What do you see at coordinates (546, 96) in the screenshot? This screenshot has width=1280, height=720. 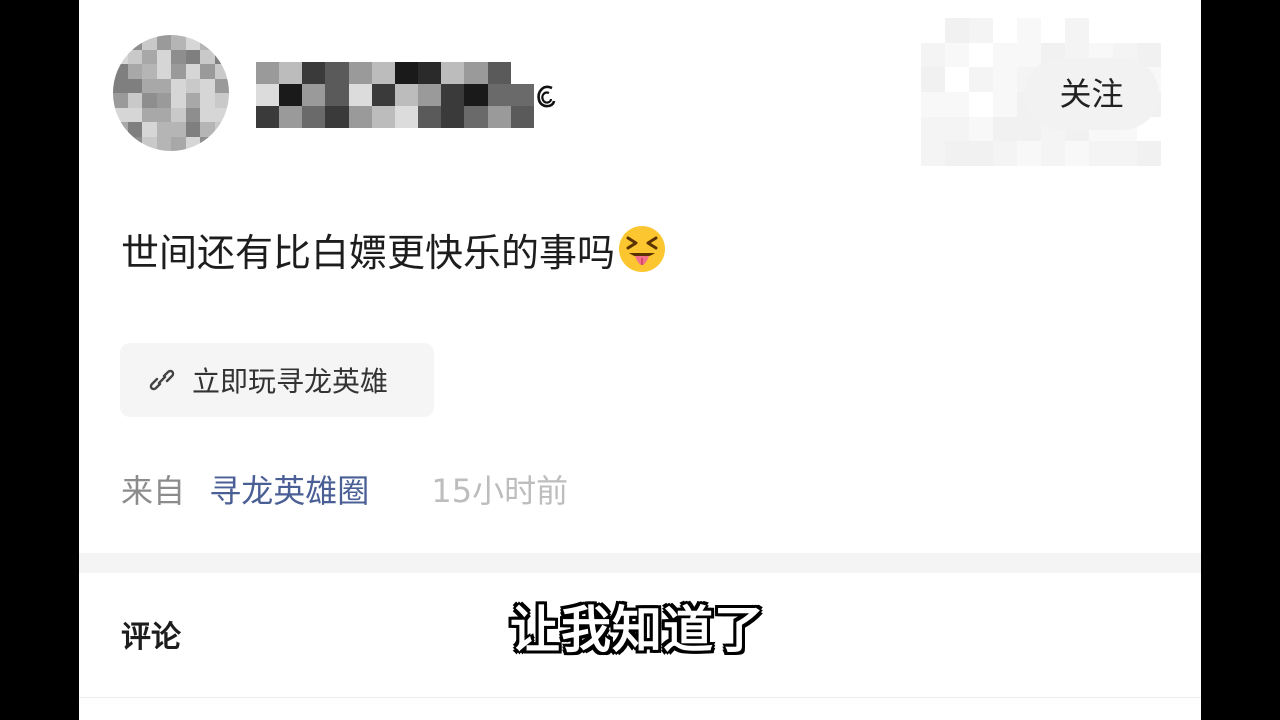 I see `user-level-icon` at bounding box center [546, 96].